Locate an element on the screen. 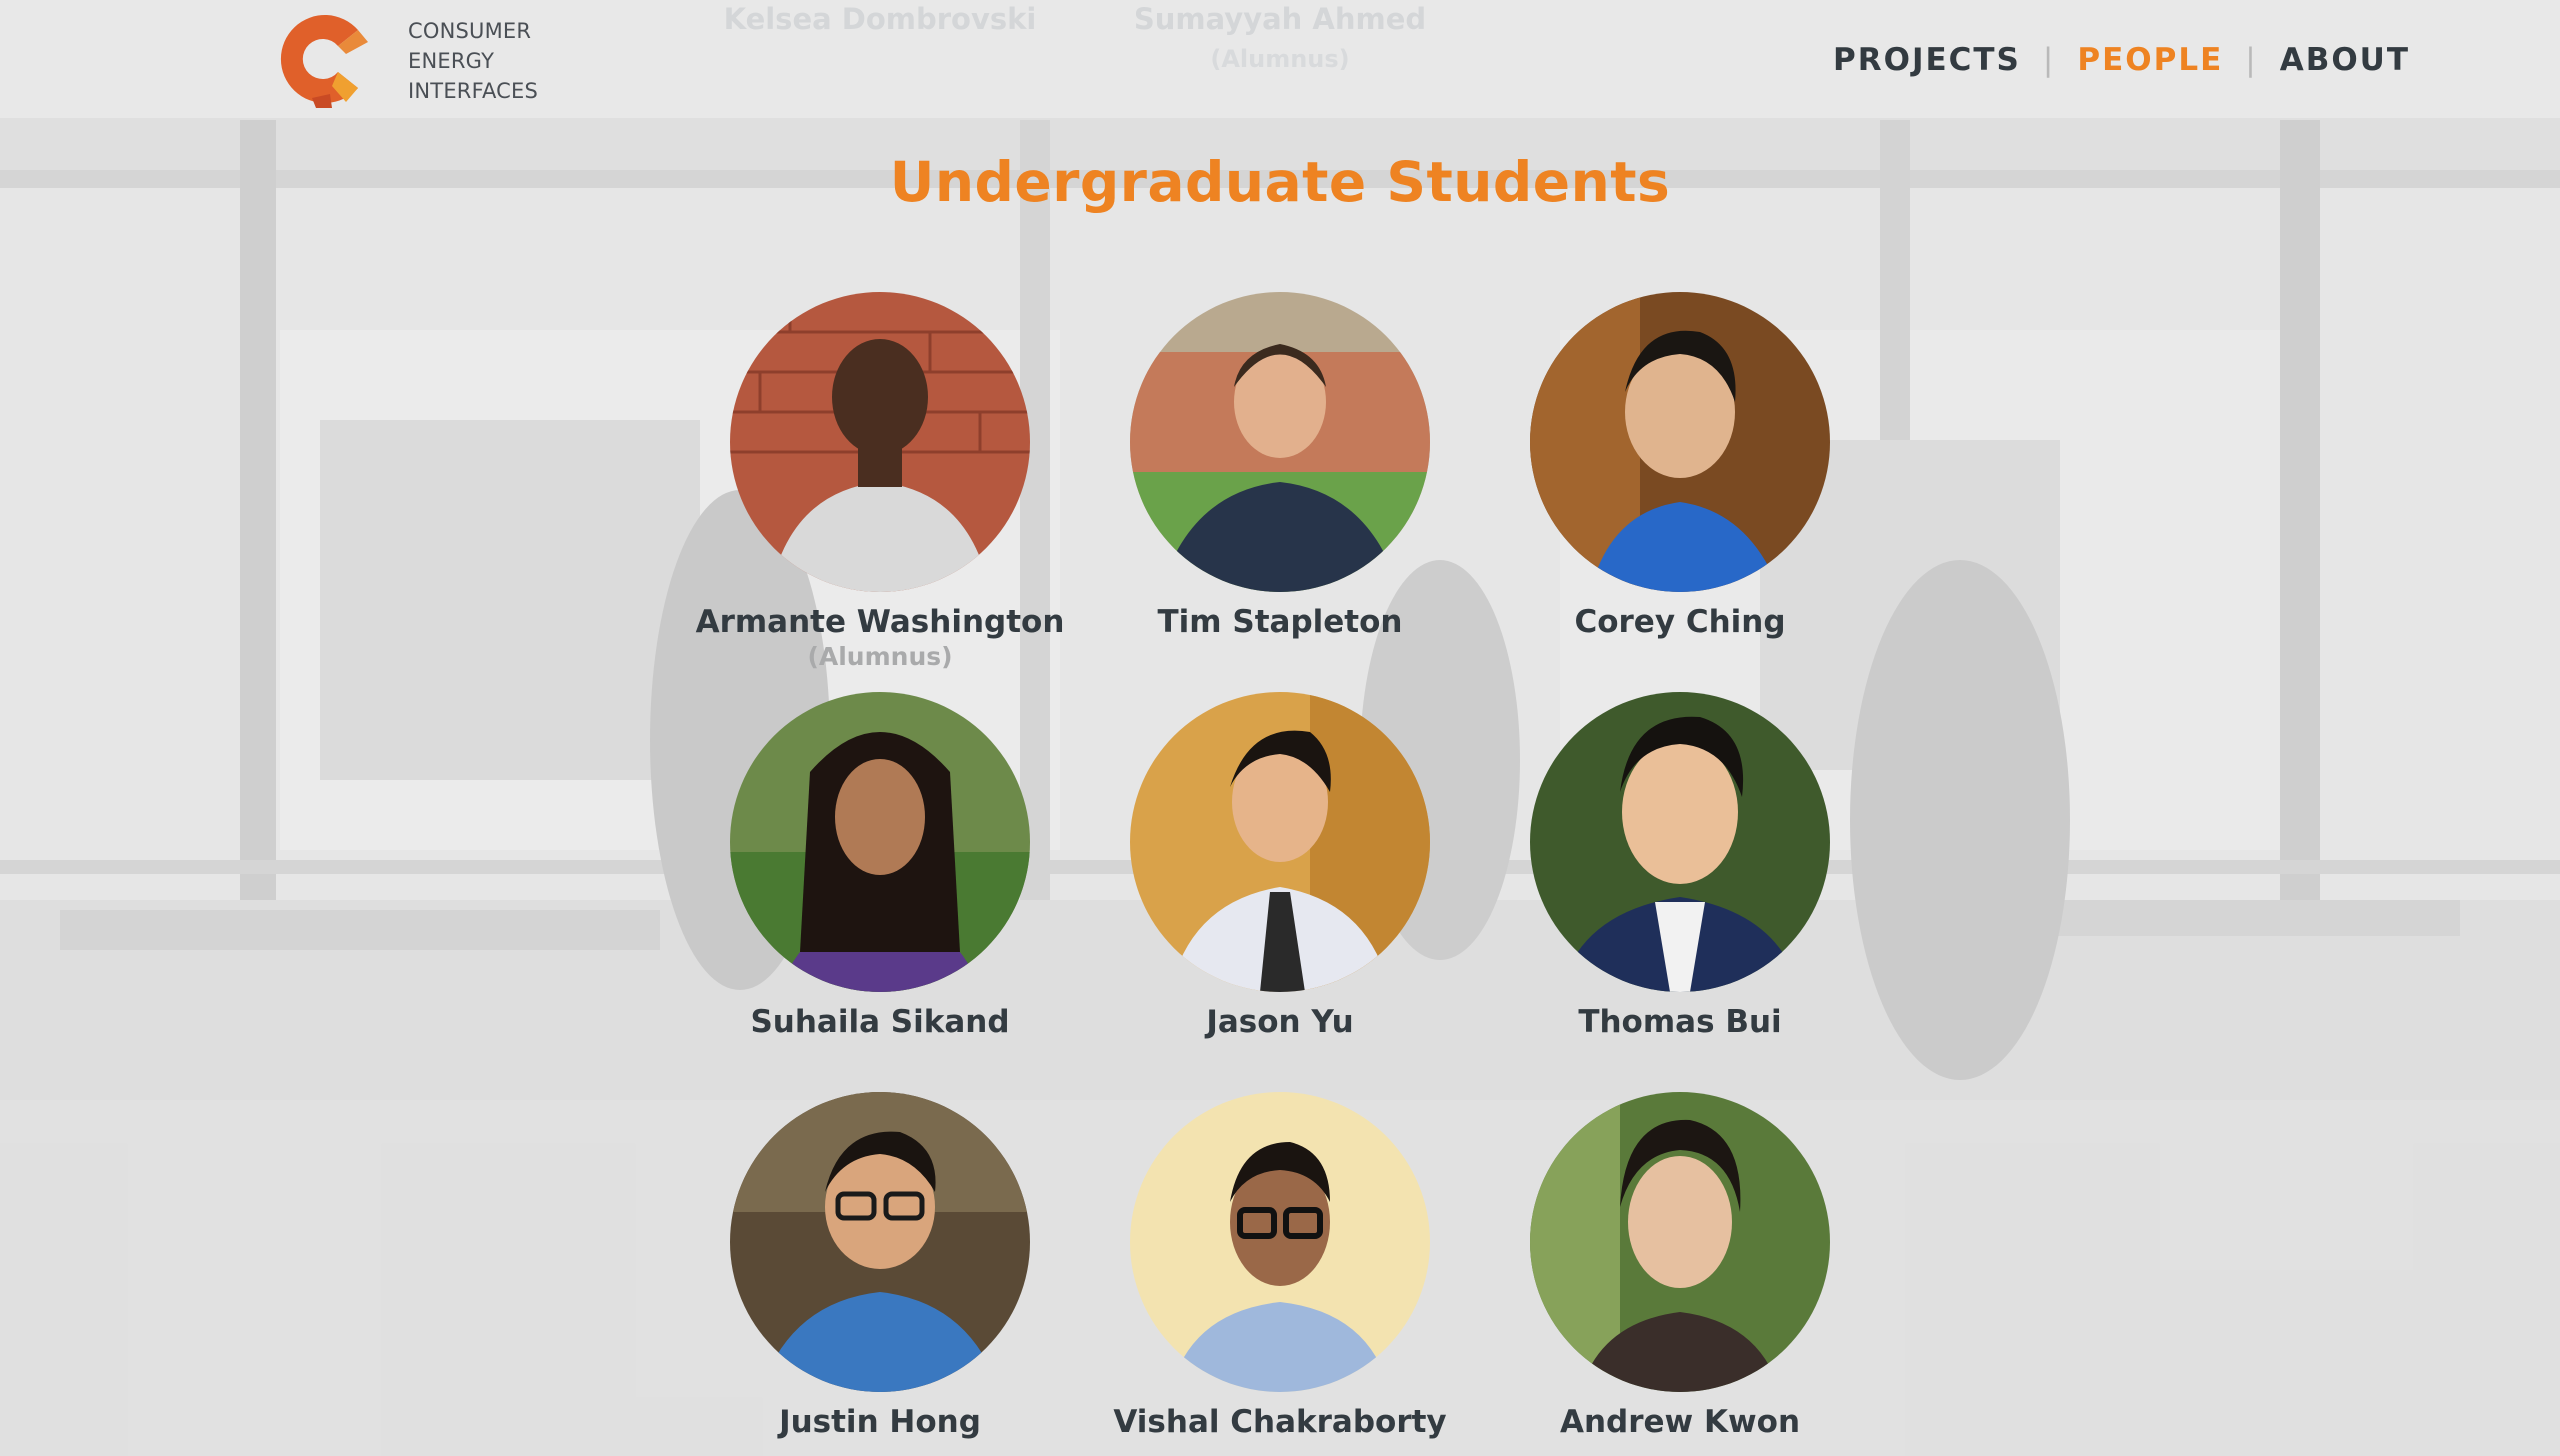 The width and height of the screenshot is (2560, 1456). person-card: Tim Stapleton is located at coordinates (1280, 467).